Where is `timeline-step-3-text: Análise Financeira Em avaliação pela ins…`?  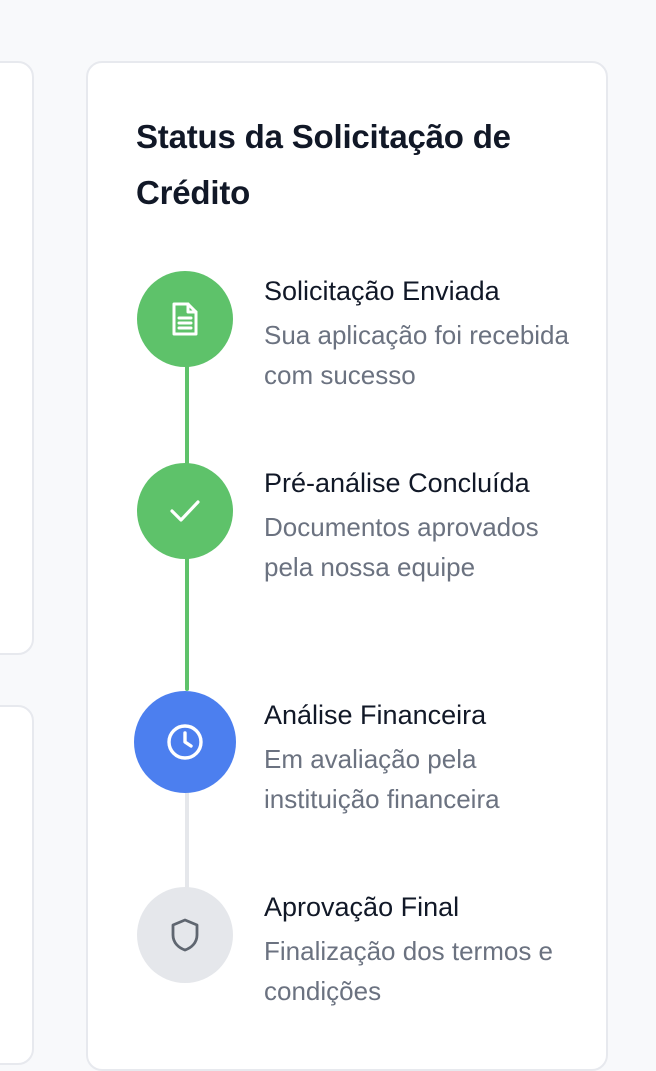
timeline-step-3-text: Análise Financeira Em avaliação pela ins… is located at coordinates (424, 757).